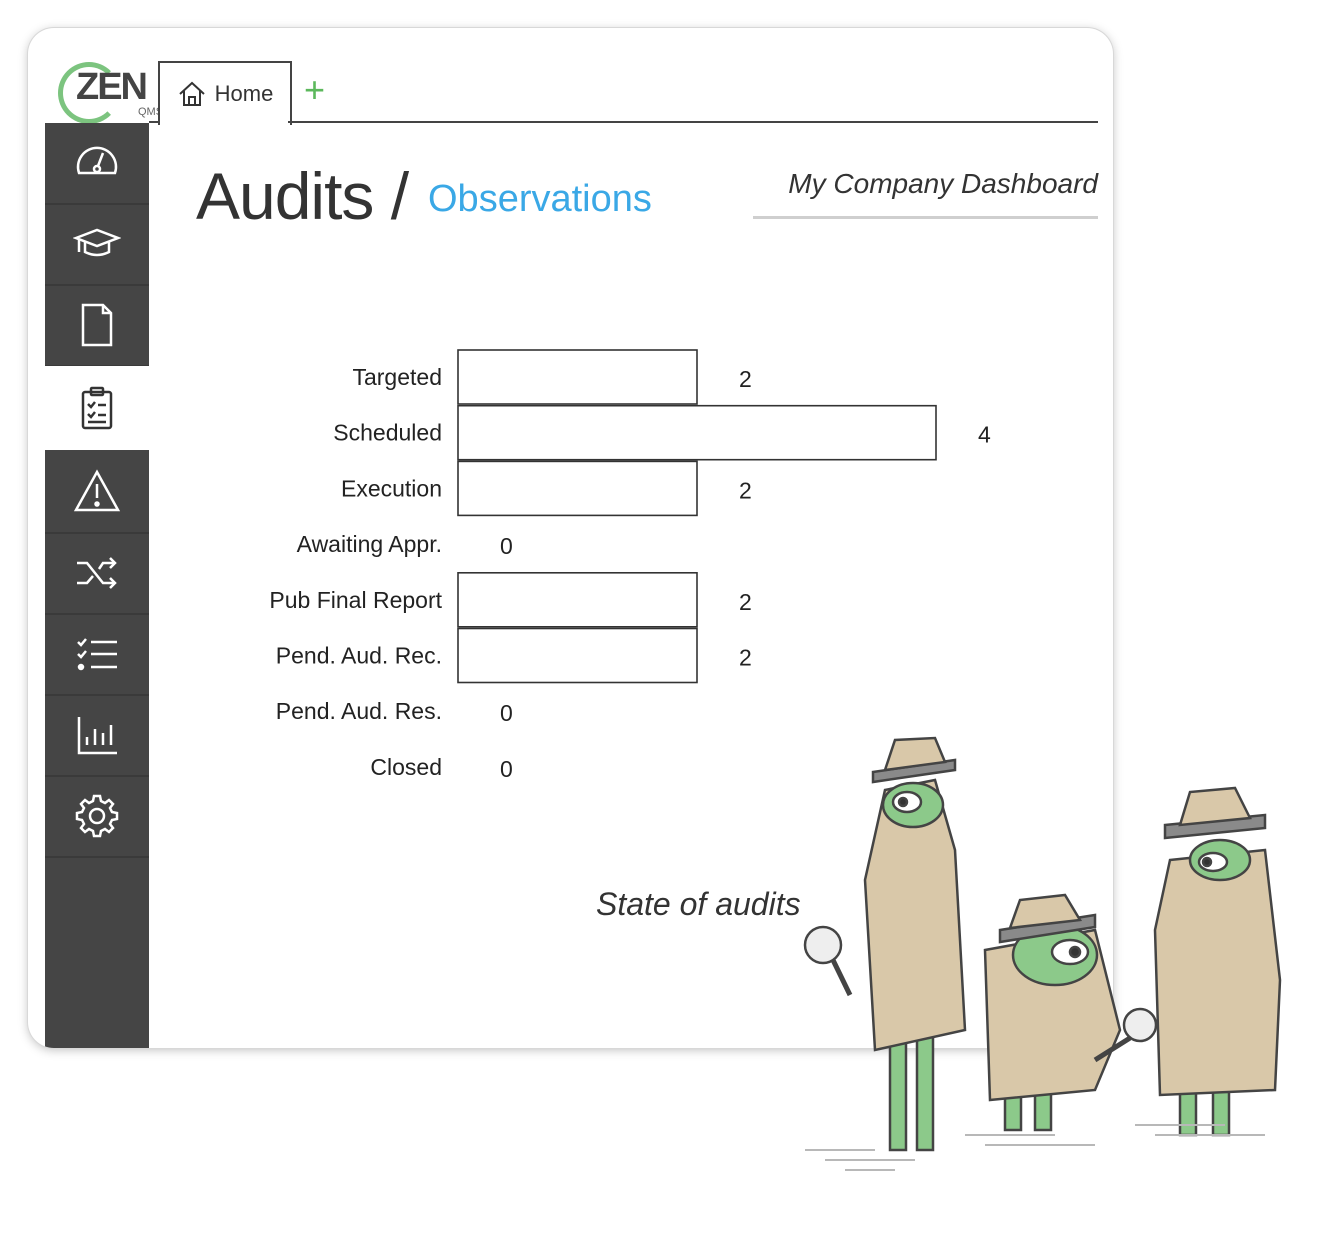  Describe the element at coordinates (984, 435) in the screenshot. I see `bar-value-label: 4` at that location.